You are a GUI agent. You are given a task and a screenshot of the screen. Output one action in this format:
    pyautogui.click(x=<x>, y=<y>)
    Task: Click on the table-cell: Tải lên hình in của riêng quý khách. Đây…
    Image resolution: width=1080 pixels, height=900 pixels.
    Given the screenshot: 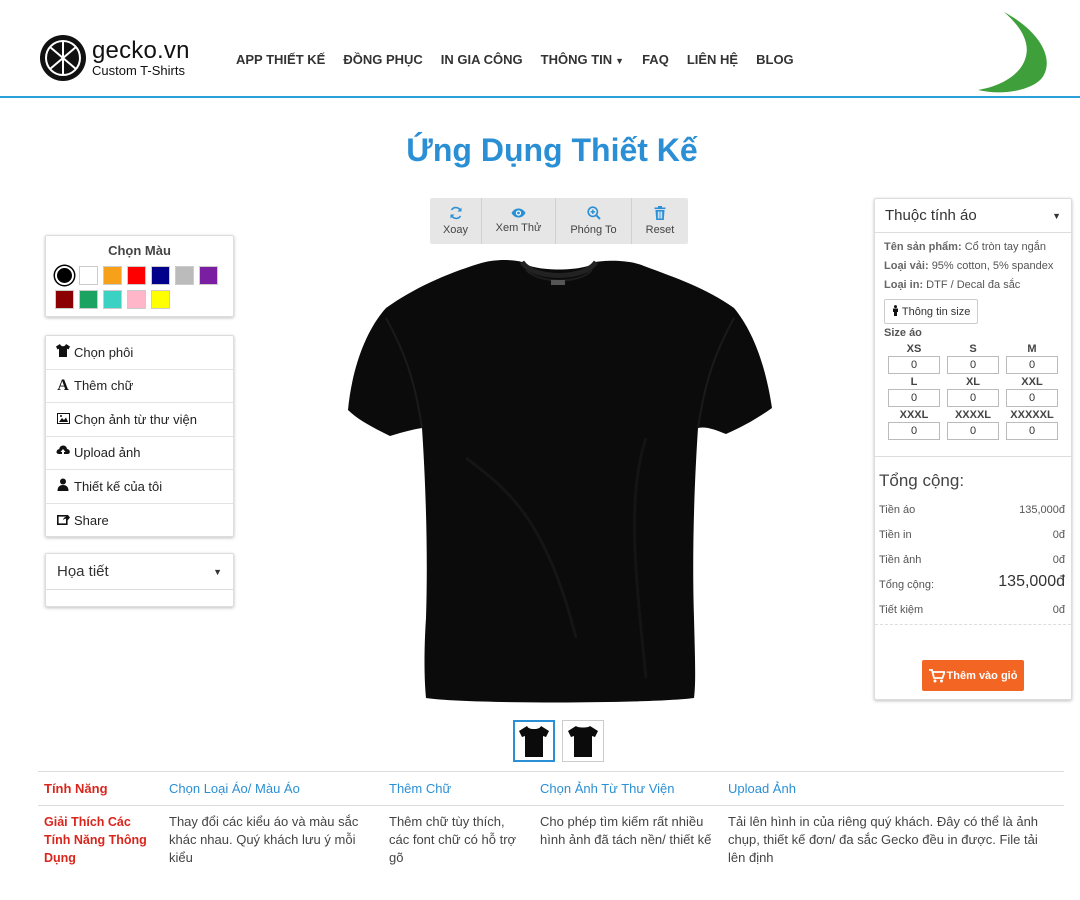 What is the action you would take?
    pyautogui.click(x=883, y=839)
    